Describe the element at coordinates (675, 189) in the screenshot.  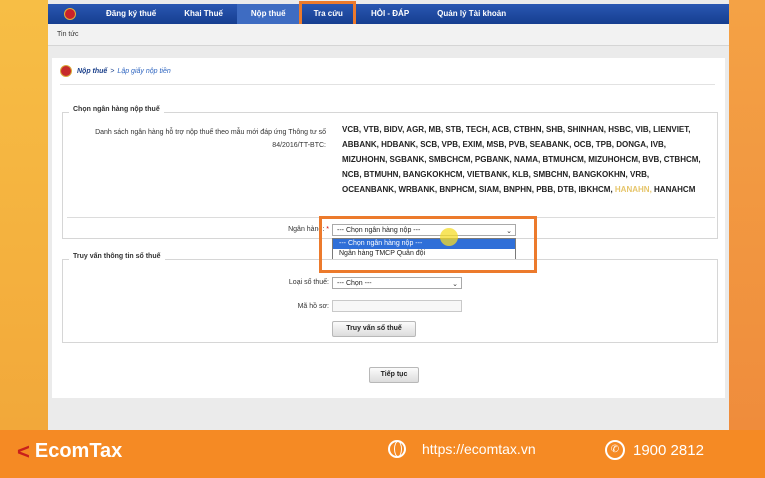
I see `bank-list-text-end: HANAHCM` at that location.